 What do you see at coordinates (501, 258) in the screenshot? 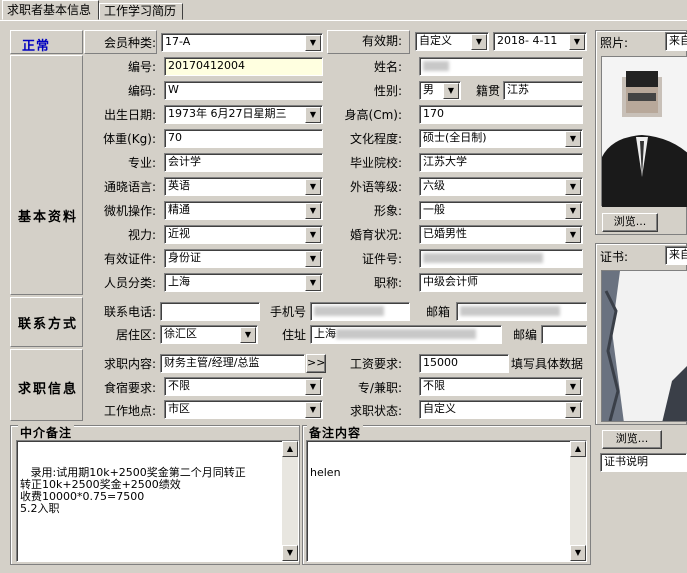
I see `id-number-field` at bounding box center [501, 258].